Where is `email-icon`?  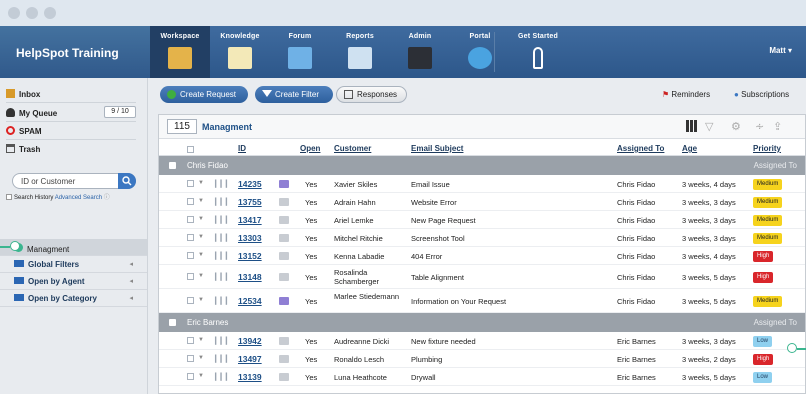
email-icon is located at coordinates (284, 256).